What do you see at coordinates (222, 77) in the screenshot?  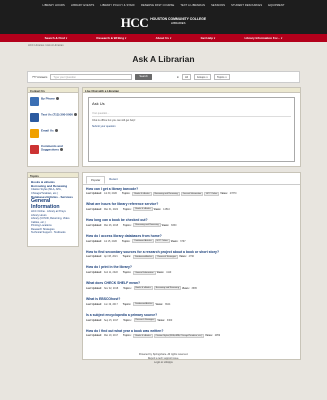 I see `topics-select: Topics ∨` at bounding box center [222, 77].